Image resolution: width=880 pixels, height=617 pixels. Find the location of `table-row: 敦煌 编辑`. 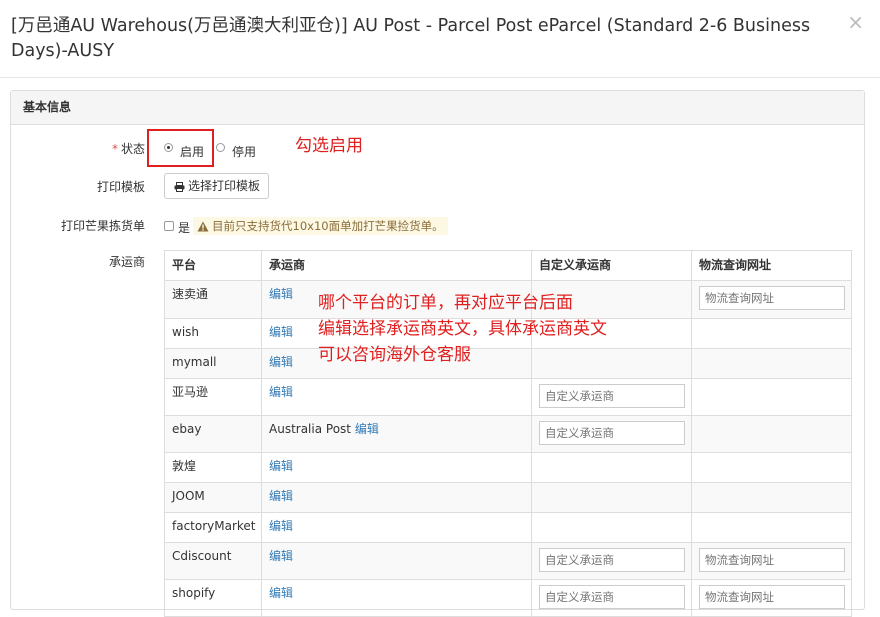

table-row: 敦煌 编辑 is located at coordinates (508, 467).